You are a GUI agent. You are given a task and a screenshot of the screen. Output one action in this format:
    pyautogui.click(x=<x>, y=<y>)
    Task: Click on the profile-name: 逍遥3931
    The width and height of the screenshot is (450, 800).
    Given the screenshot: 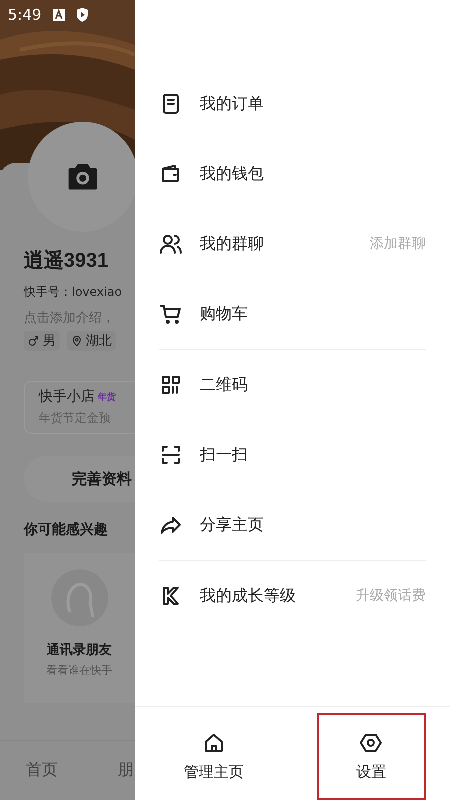 What is the action you would take?
    pyautogui.click(x=67, y=261)
    